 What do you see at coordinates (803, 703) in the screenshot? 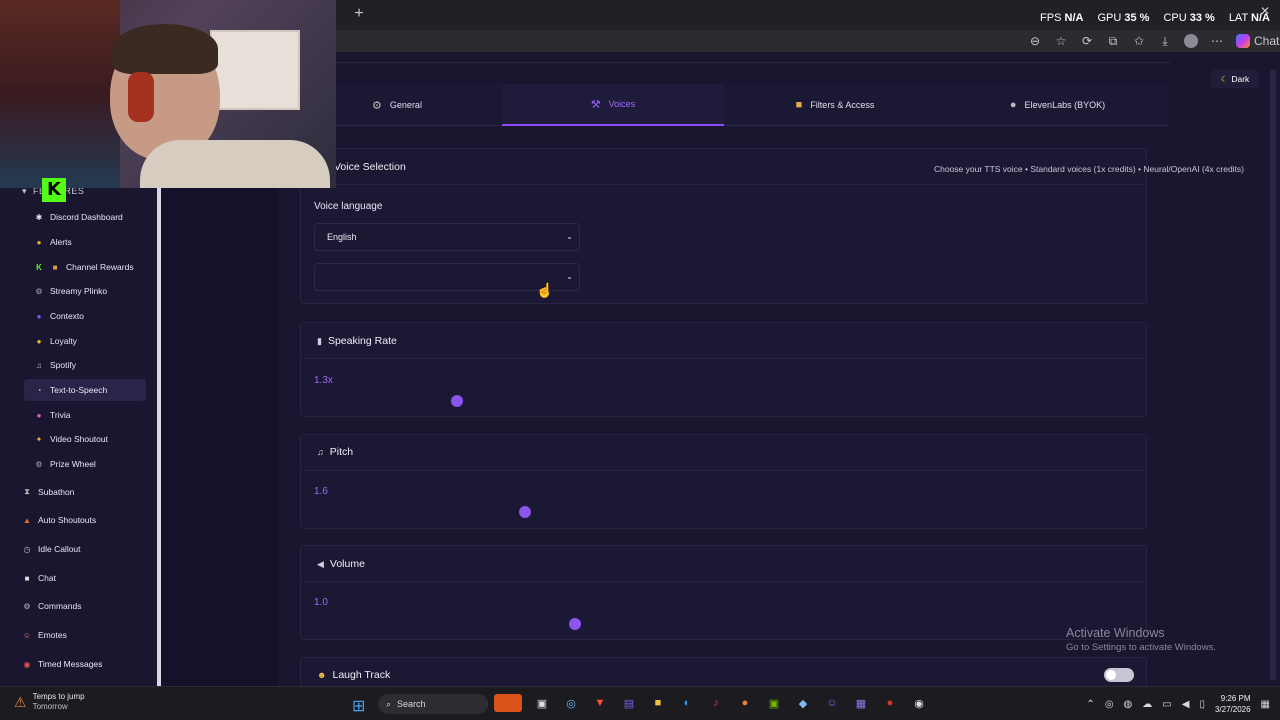
I see `vscode-icon: ◆` at bounding box center [803, 703].